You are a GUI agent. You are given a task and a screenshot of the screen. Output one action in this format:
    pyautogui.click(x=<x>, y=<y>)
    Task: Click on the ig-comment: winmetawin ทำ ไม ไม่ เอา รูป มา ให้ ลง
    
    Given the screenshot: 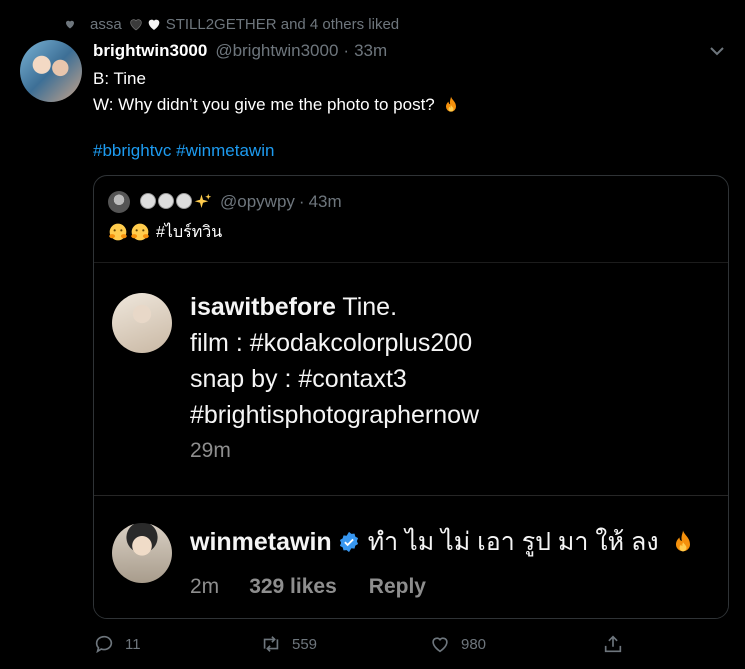 What is the action you would take?
    pyautogui.click(x=443, y=542)
    